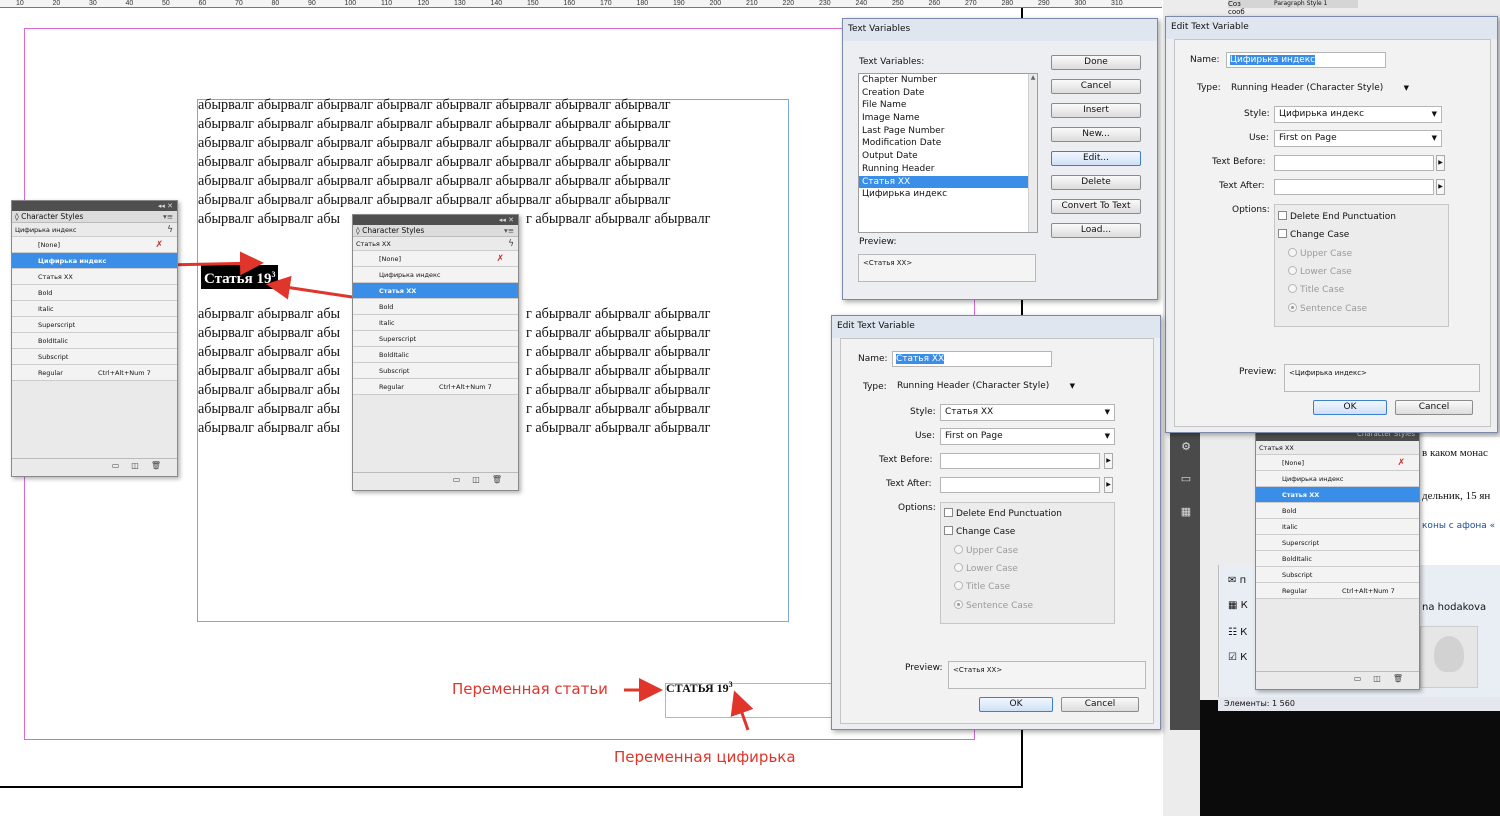 The image size is (1500, 816). Describe the element at coordinates (1096, 110) in the screenshot. I see `insert-button: Insert` at that location.